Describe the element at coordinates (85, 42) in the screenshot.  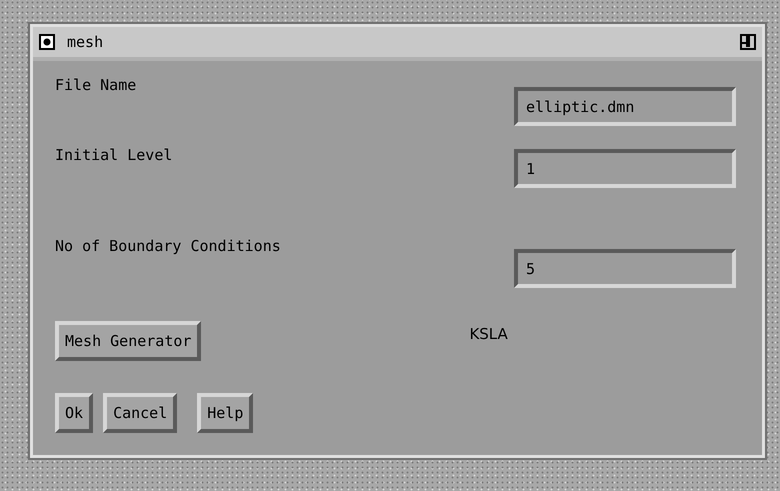
I see `window-title: mesh` at that location.